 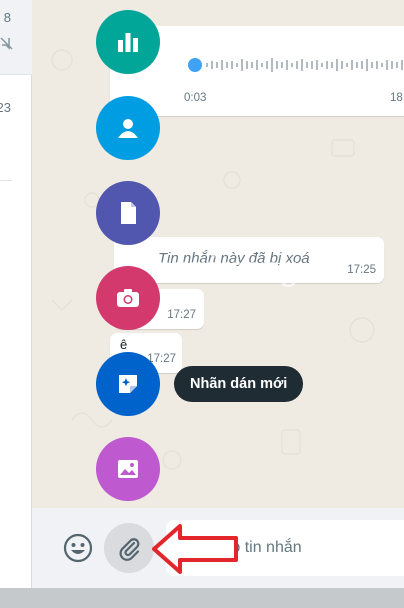 I want to click on attach-document-button, so click(x=128, y=213).